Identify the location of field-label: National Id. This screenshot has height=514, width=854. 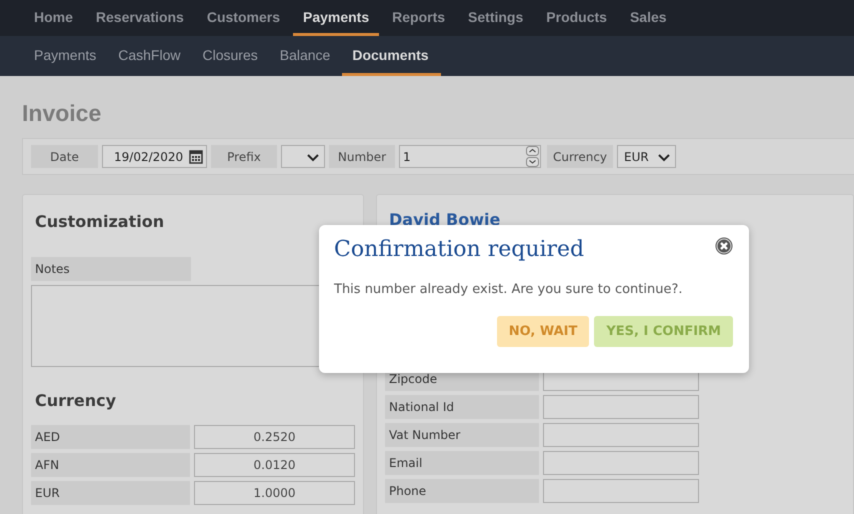
(462, 407).